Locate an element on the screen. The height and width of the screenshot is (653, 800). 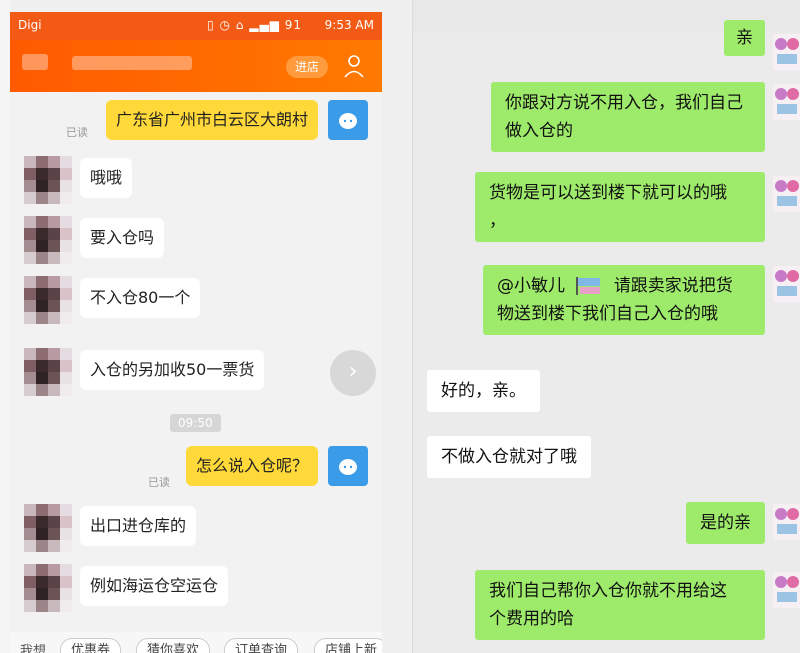
chat-message-right: 怎么说入仓呢？ is located at coordinates (258, 467).